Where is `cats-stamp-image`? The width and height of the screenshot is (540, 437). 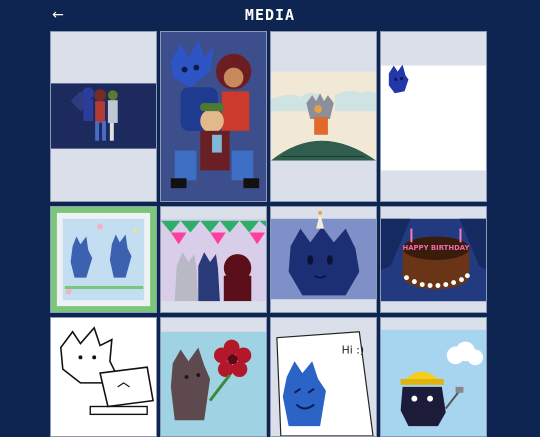
cats-stamp-image is located at coordinates (103, 259).